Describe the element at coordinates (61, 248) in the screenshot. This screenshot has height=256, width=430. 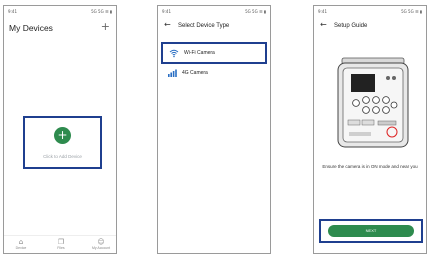
I see `nav-label: Files` at that location.